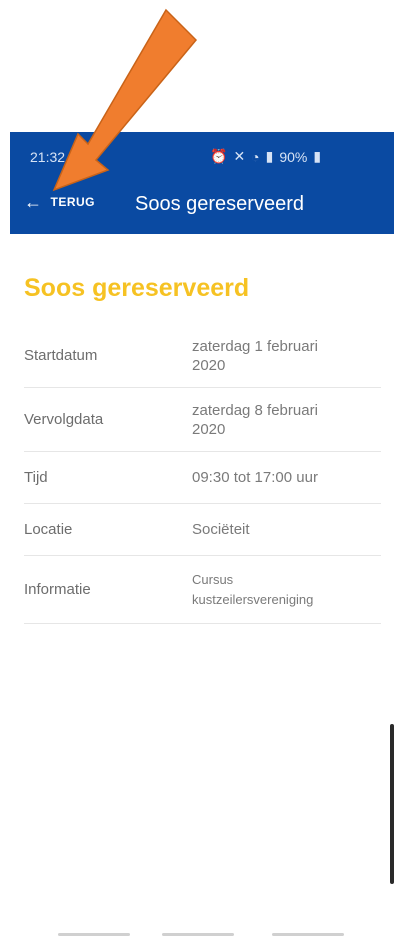  What do you see at coordinates (48, 157) in the screenshot?
I see `status-time: 21:32` at bounding box center [48, 157].